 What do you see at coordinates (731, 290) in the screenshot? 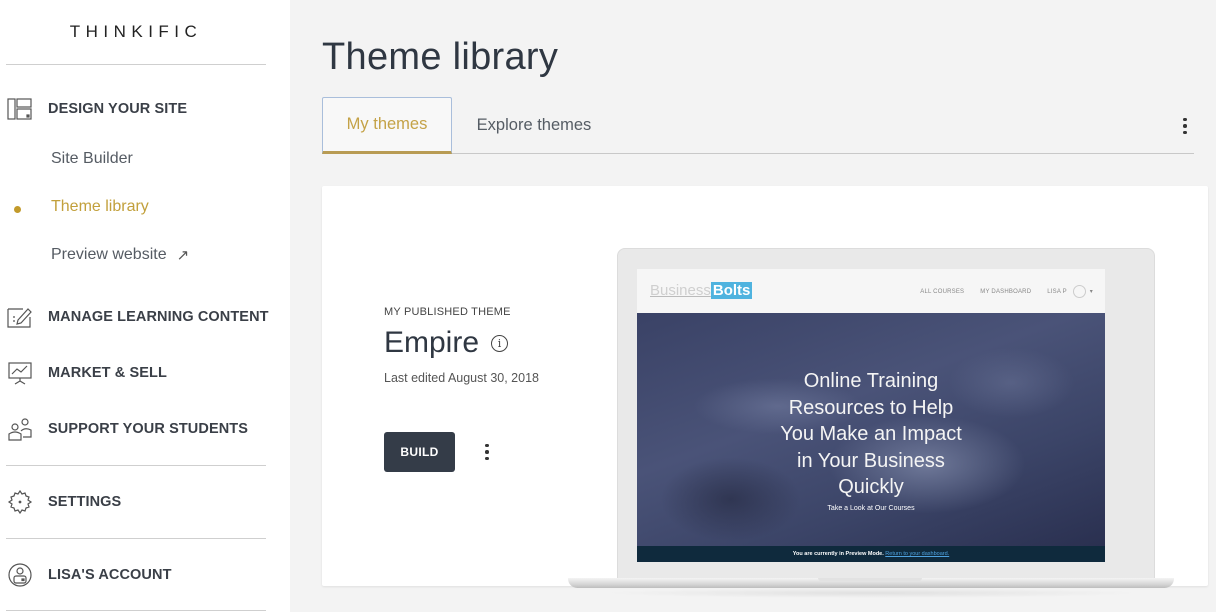
I see `preview-logo-part2: Bolts` at bounding box center [731, 290].